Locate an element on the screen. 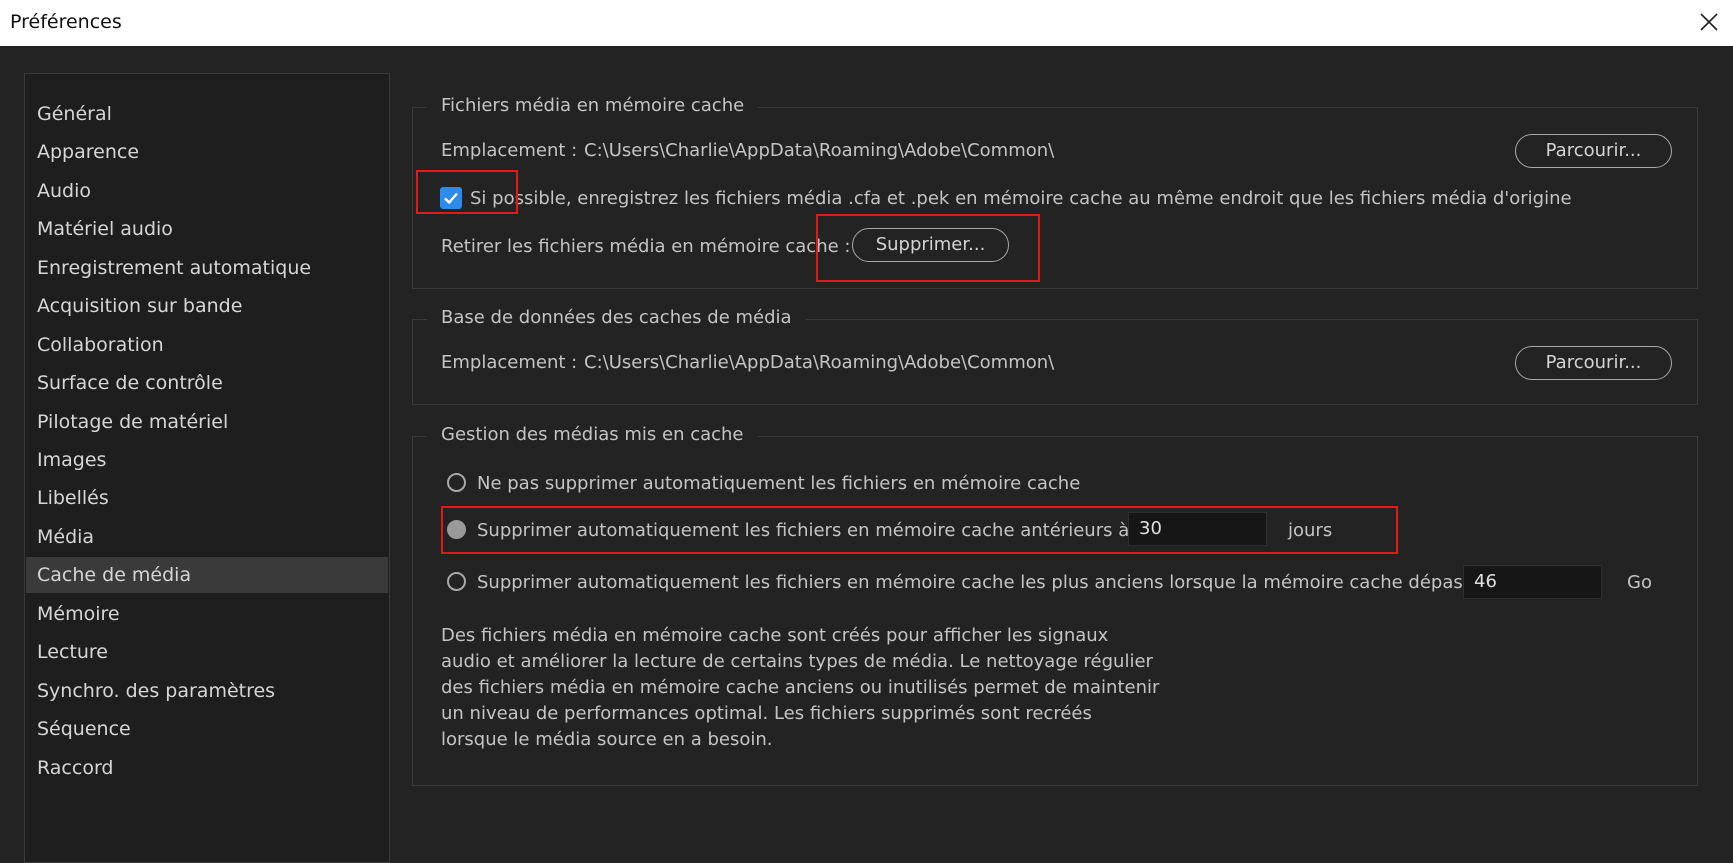 This screenshot has width=1733, height=863. sidebar-item-timeline: Séquence is located at coordinates (207, 729).